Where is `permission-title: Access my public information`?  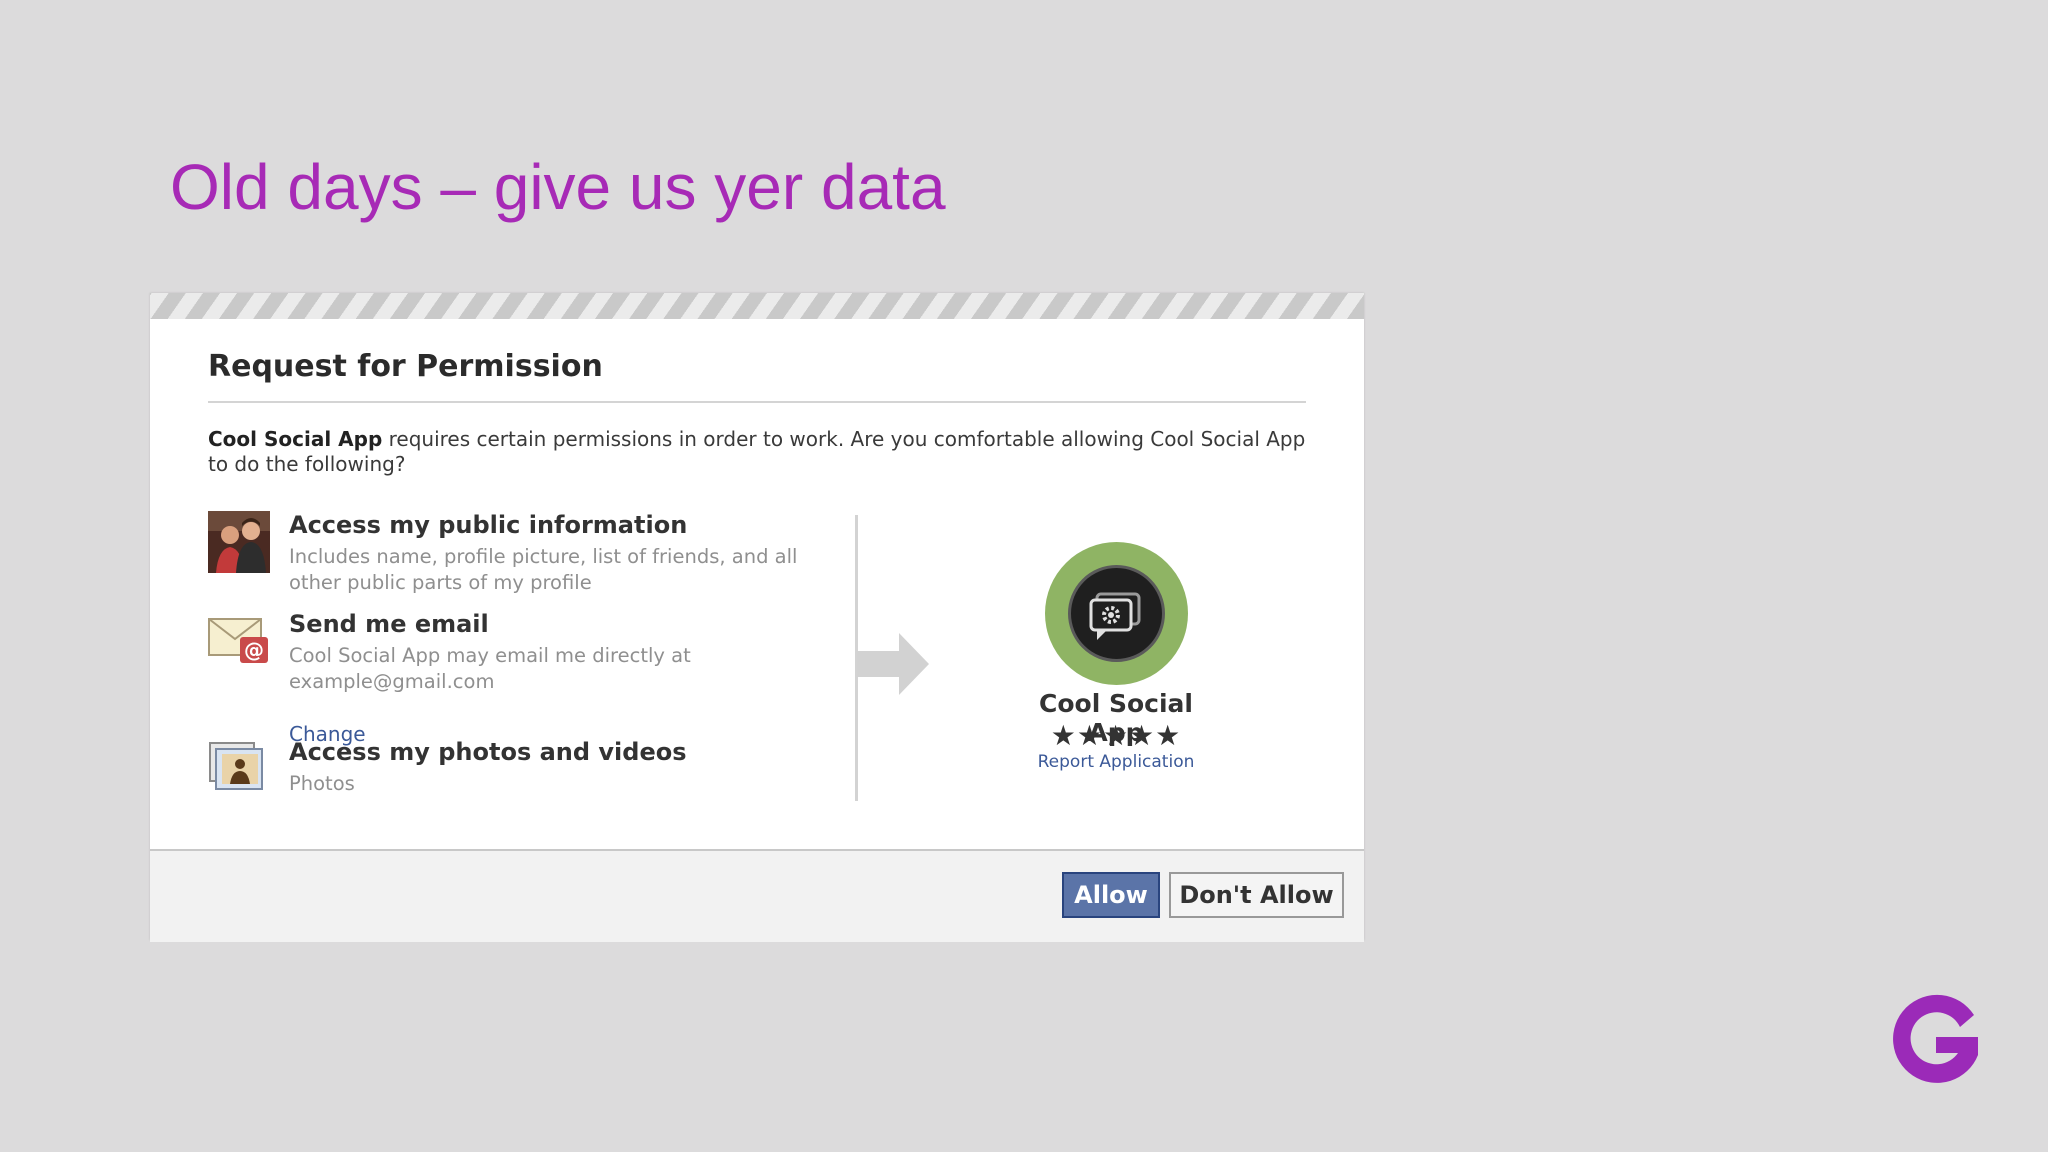
permission-title: Access my public information is located at coordinates (488, 525).